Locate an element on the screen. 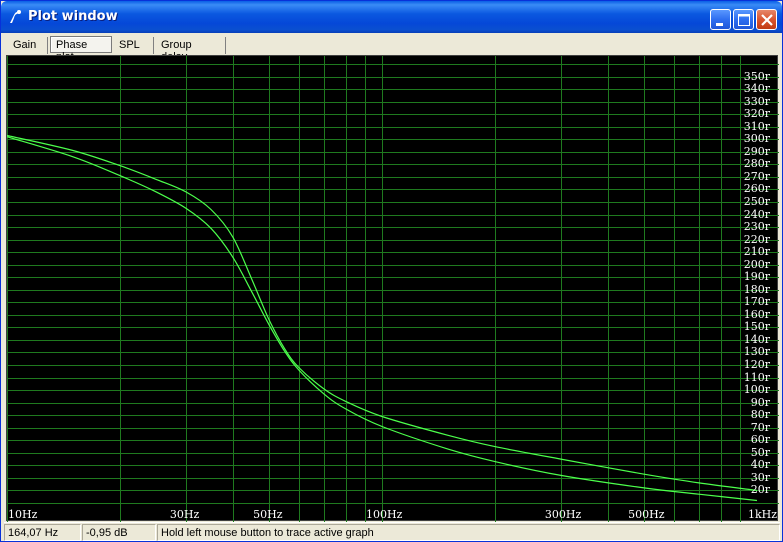 The image size is (783, 542). y-tick-label: 200r is located at coordinates (756, 264).